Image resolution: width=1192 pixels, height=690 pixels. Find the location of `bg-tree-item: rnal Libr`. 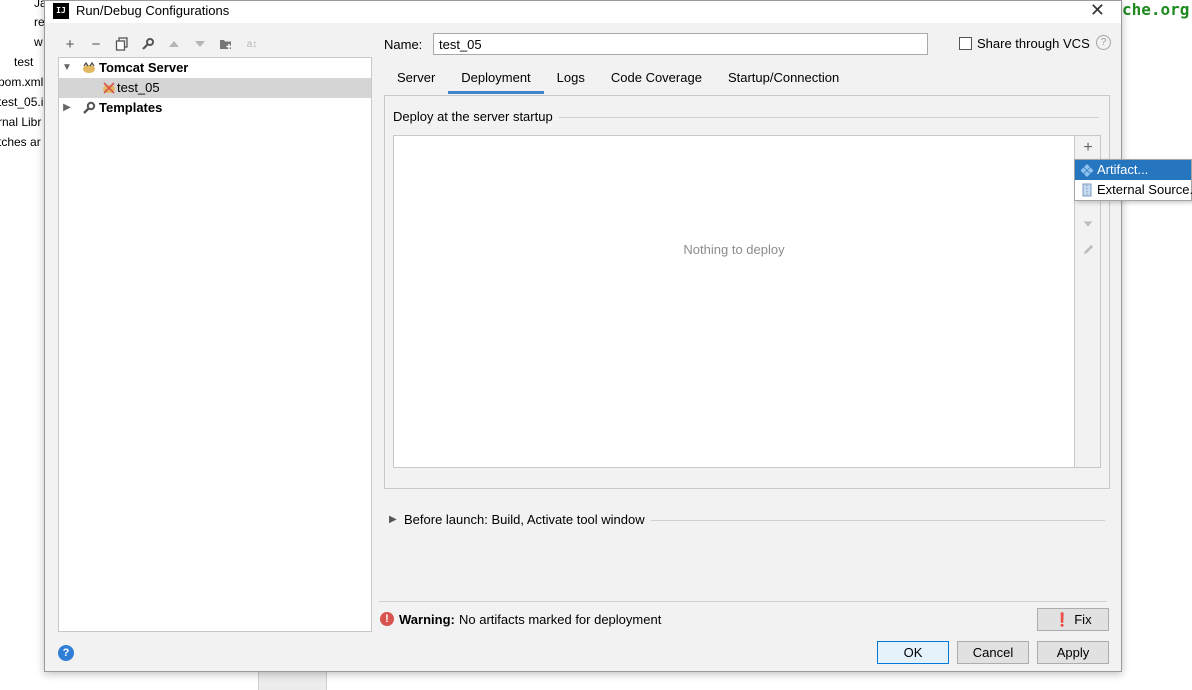

bg-tree-item: rnal Libr is located at coordinates (21, 122).